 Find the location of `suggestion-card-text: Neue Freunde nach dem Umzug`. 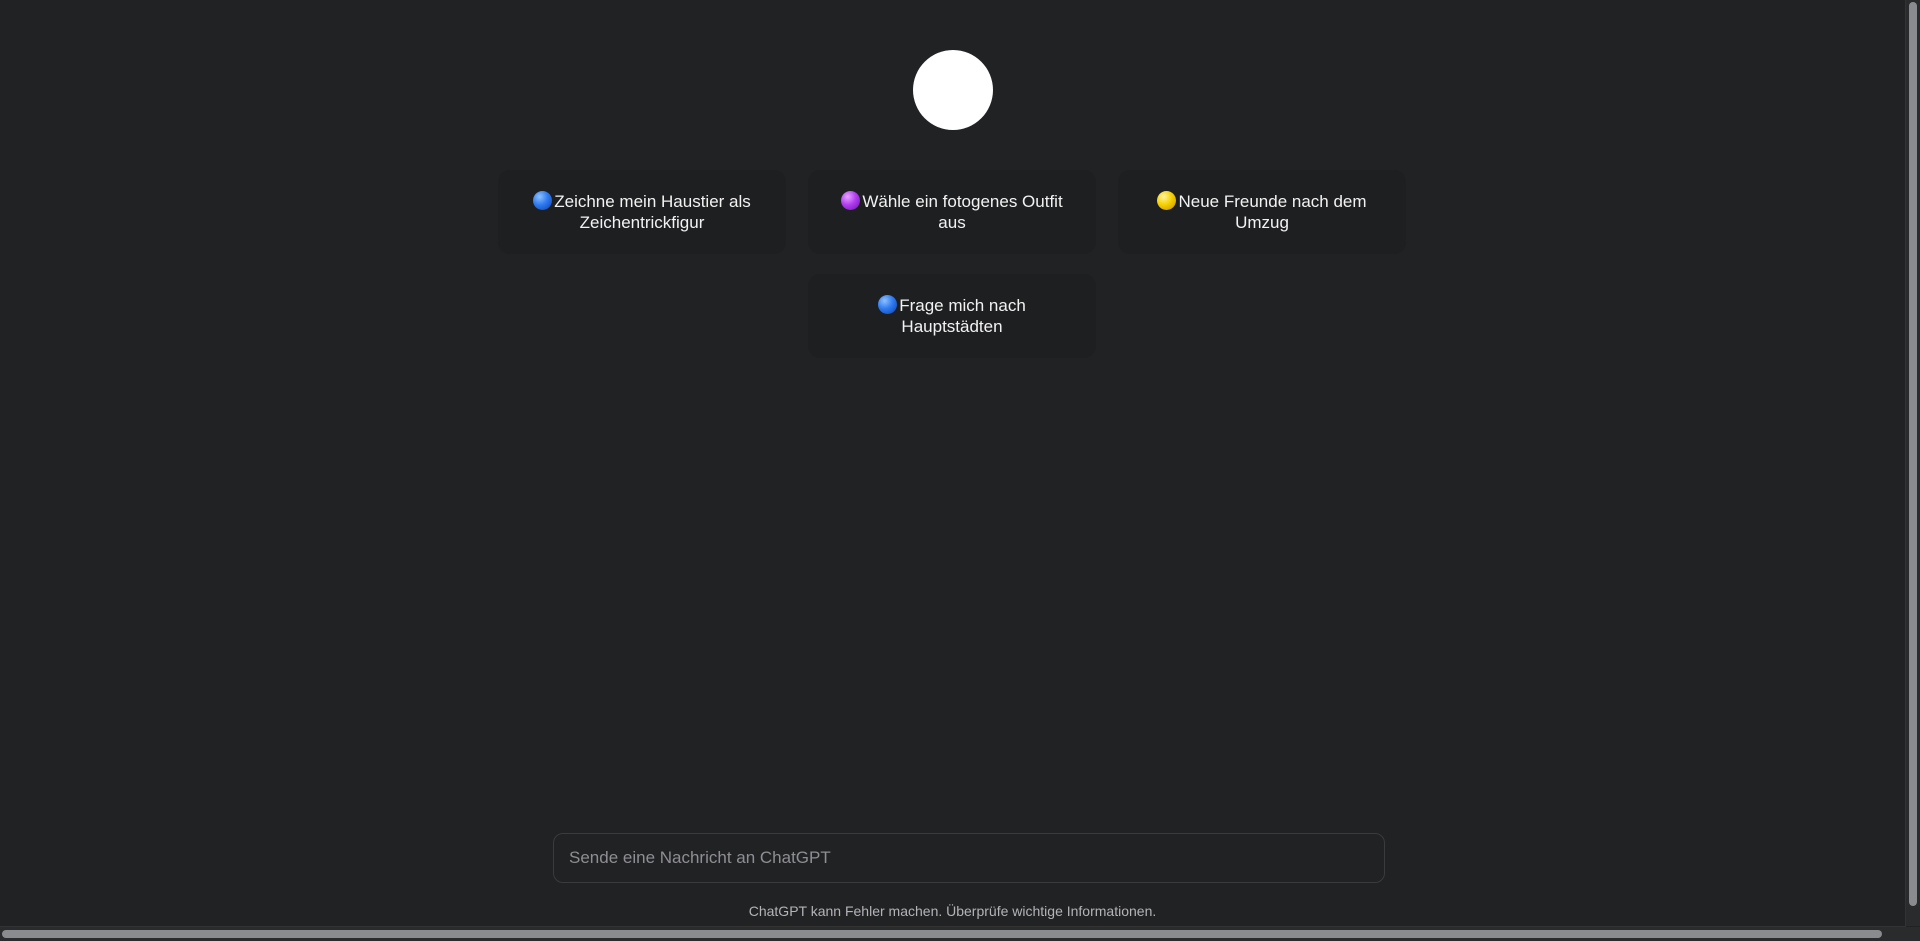

suggestion-card-text: Neue Freunde nach dem Umzug is located at coordinates (1262, 212).